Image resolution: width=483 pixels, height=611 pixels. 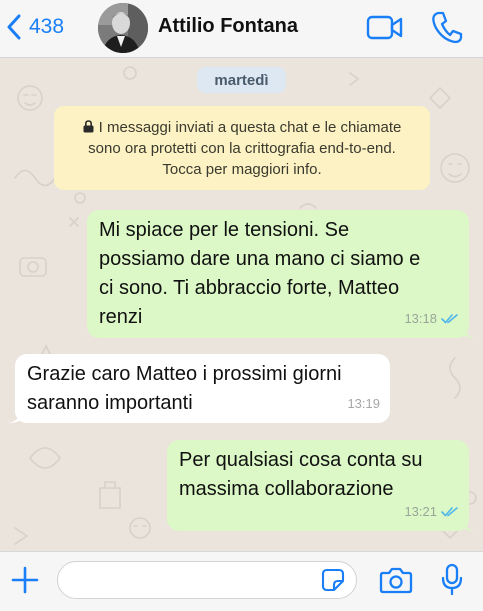 I want to click on unread-count: 438, so click(x=47, y=26).